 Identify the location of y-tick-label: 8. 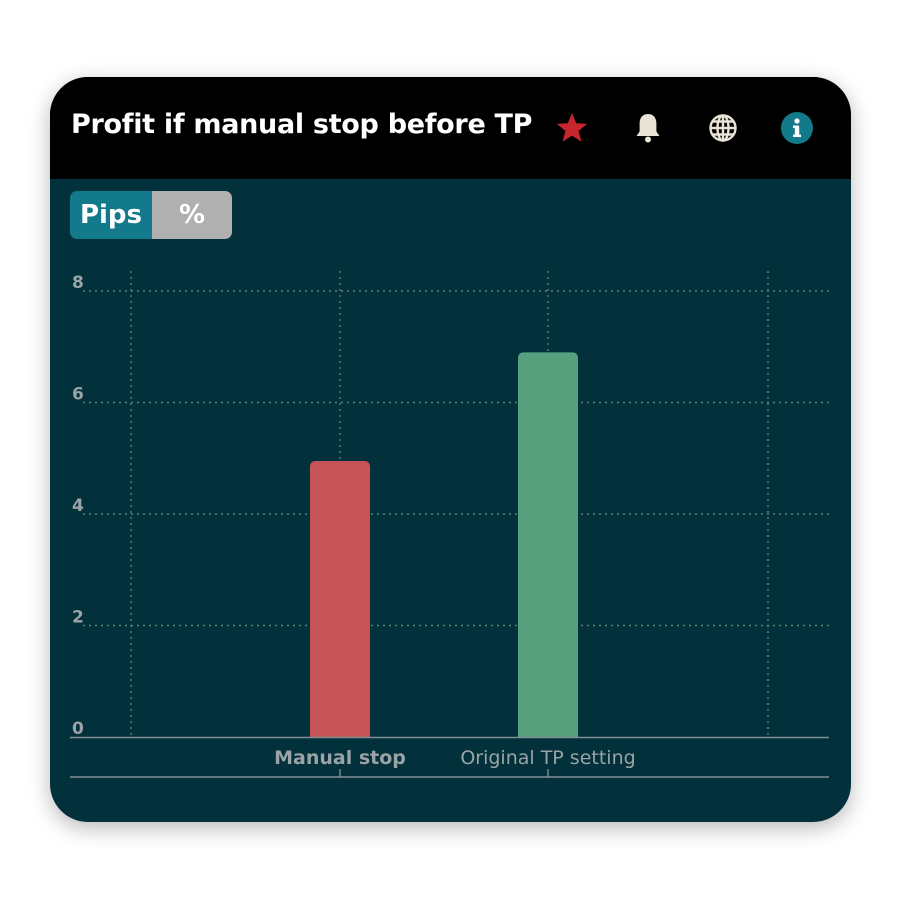
(78, 283).